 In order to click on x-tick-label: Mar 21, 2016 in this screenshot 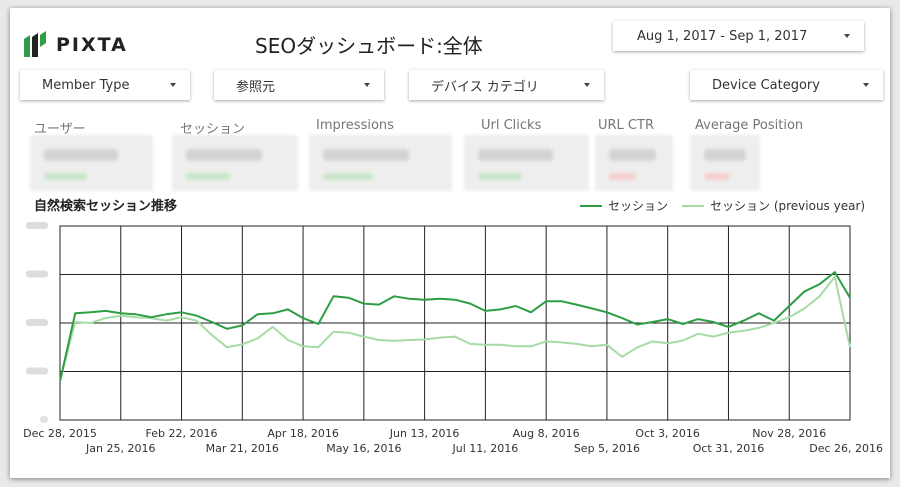, I will do `click(242, 448)`.